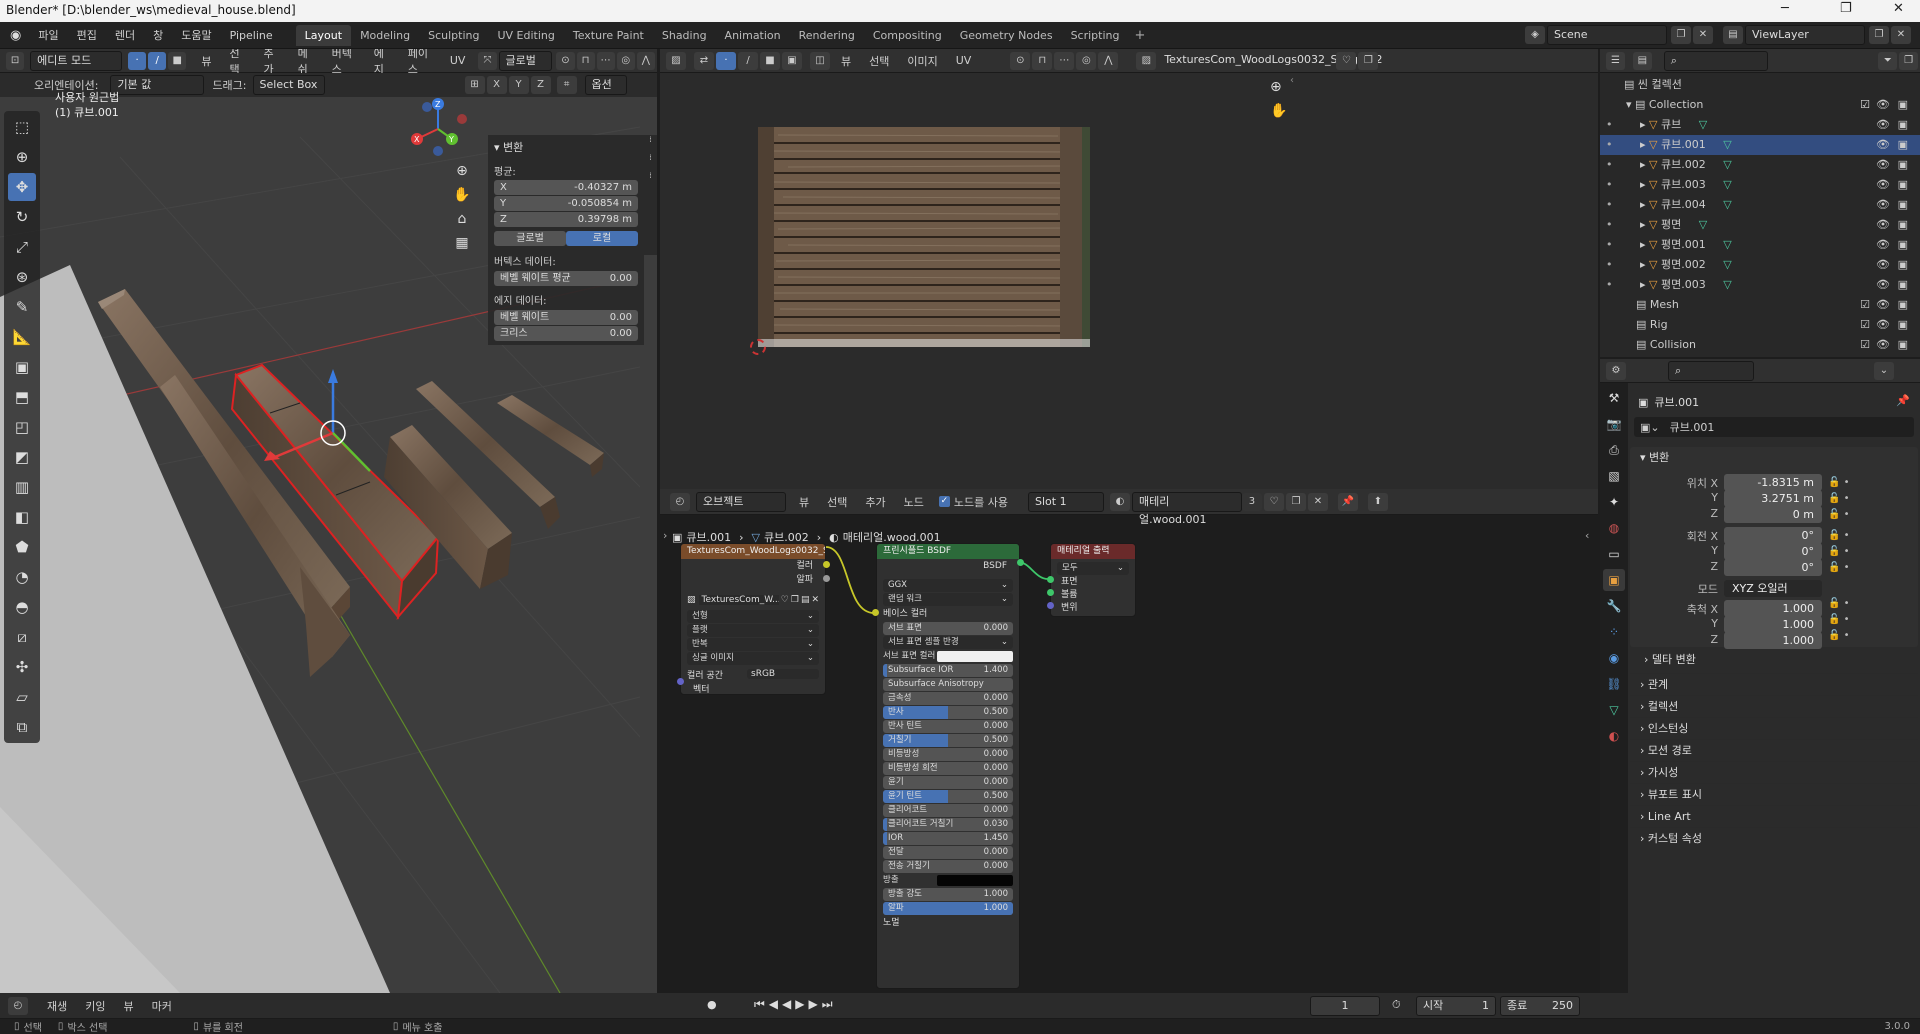  Describe the element at coordinates (206, 61) in the screenshot. I see `viewport-menu-item: 뷰` at that location.